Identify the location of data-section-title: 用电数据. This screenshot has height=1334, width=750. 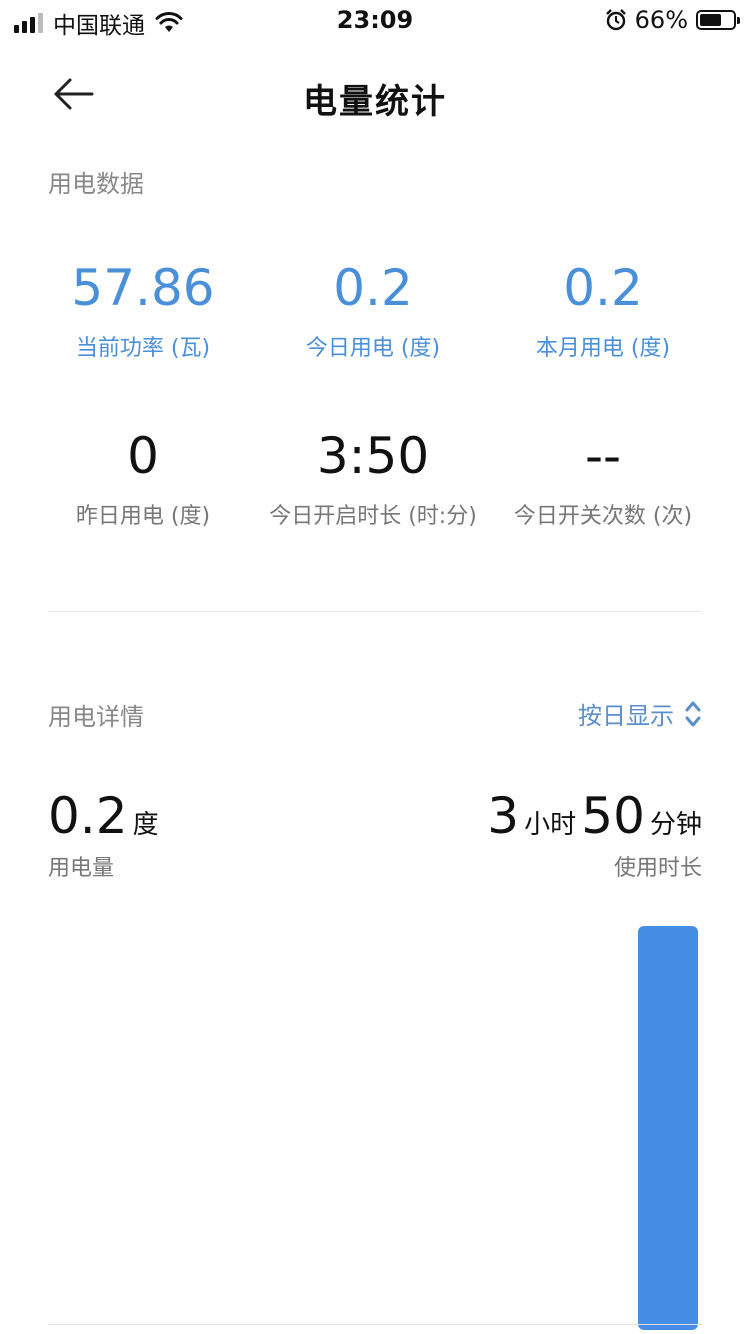
(96, 184).